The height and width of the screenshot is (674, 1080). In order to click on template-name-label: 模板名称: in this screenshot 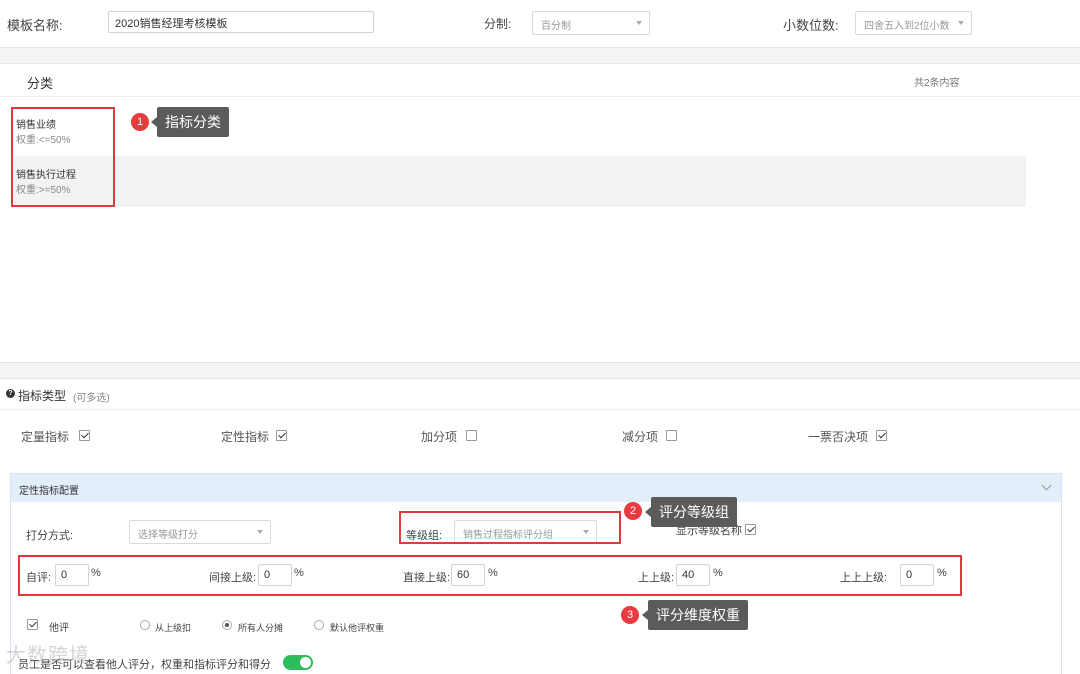, I will do `click(35, 25)`.